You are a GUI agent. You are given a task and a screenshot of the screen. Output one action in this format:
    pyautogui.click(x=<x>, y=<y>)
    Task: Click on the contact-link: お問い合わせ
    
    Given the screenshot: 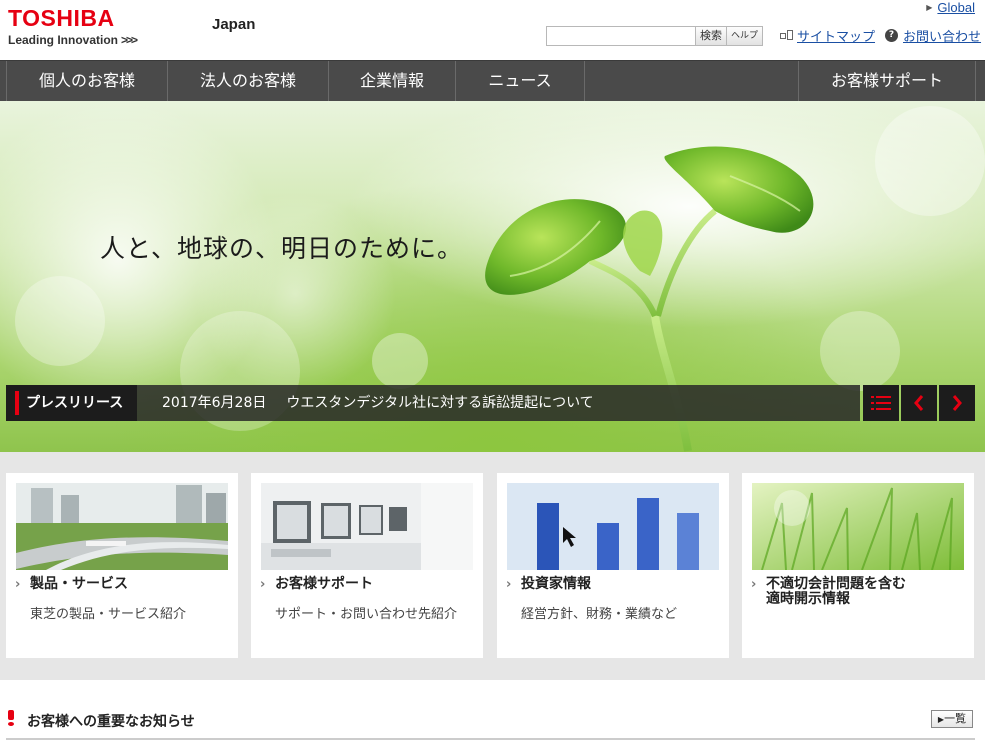 What is the action you would take?
    pyautogui.click(x=942, y=35)
    